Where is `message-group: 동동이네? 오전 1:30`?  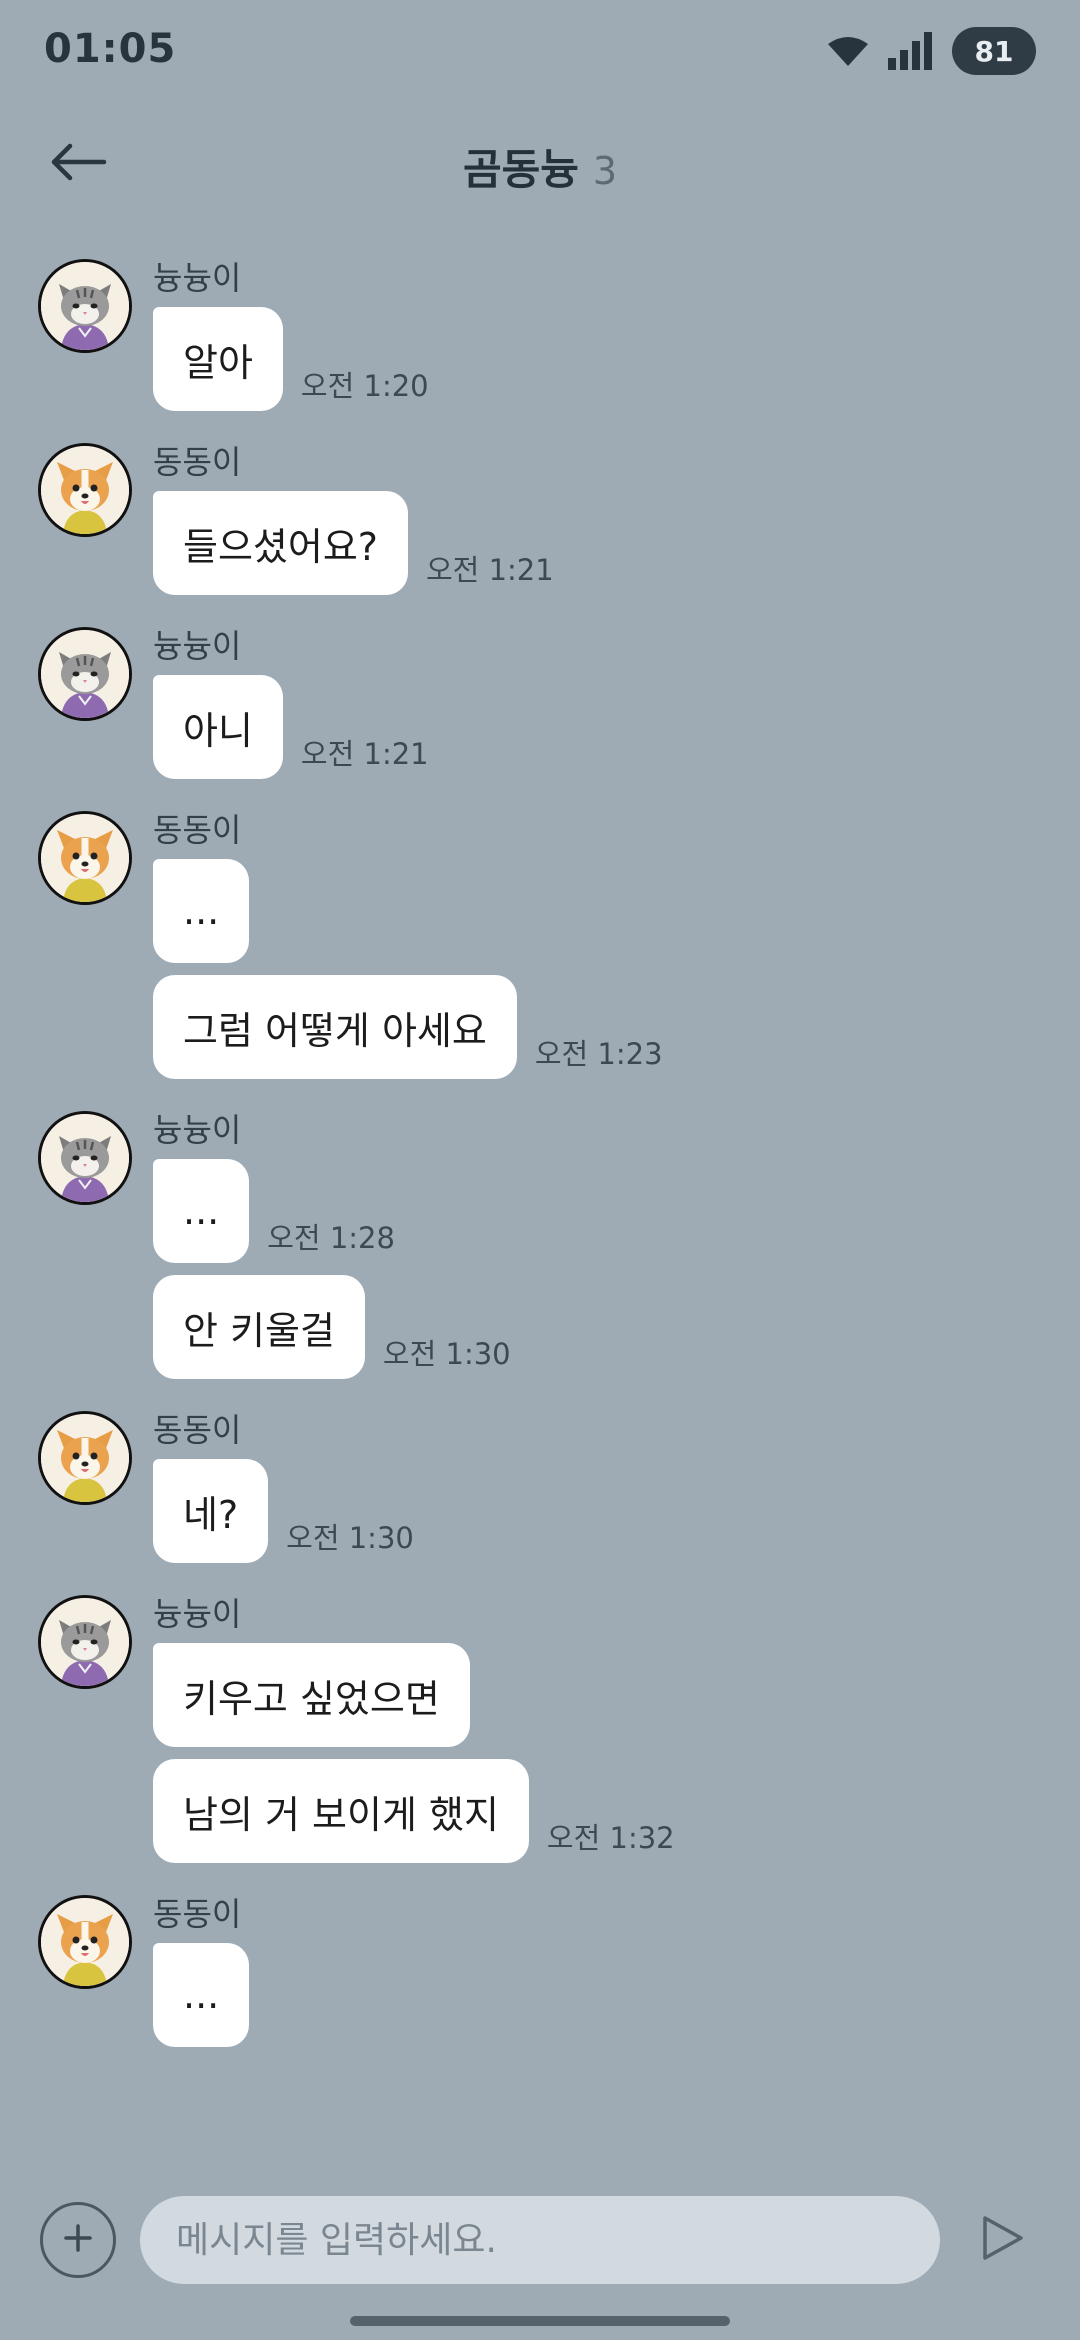 message-group: 동동이네? 오전 1:30 is located at coordinates (540, 1485).